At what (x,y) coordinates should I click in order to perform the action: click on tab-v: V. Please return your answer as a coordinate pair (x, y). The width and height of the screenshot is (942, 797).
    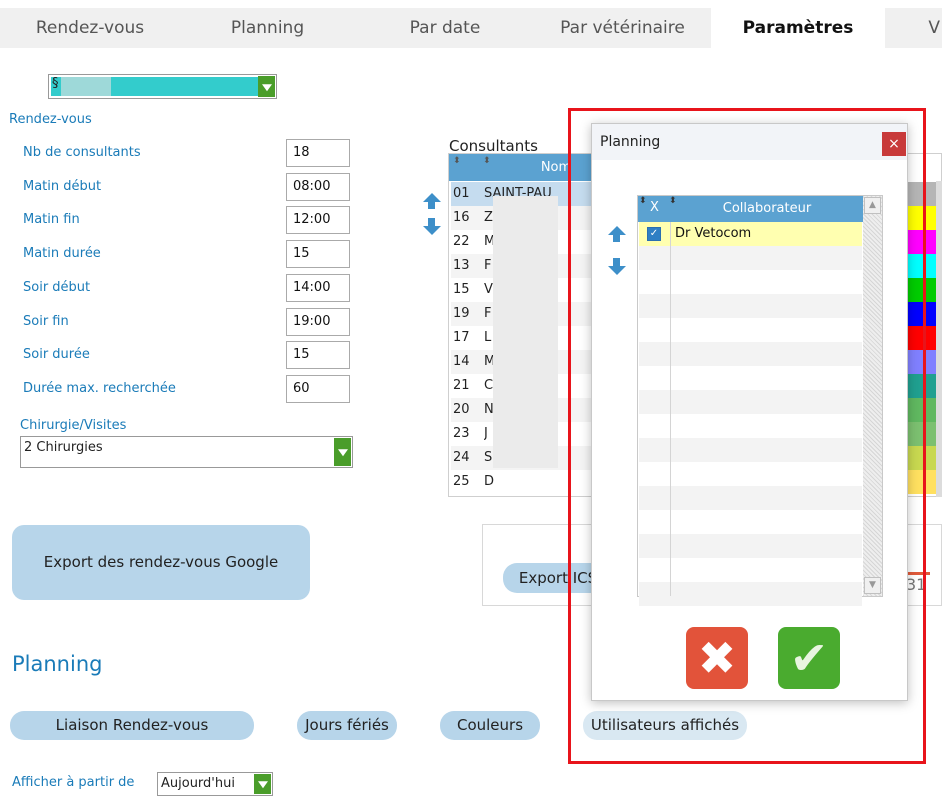
    Looking at the image, I should click on (914, 28).